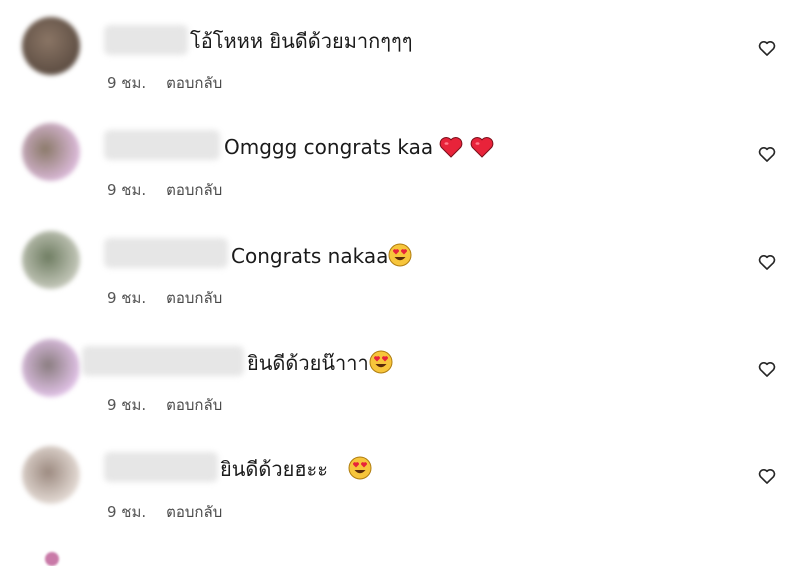 The width and height of the screenshot is (800, 566). What do you see at coordinates (308, 363) in the screenshot?
I see `comment-body: ยินดีด้วยน๊าาา` at bounding box center [308, 363].